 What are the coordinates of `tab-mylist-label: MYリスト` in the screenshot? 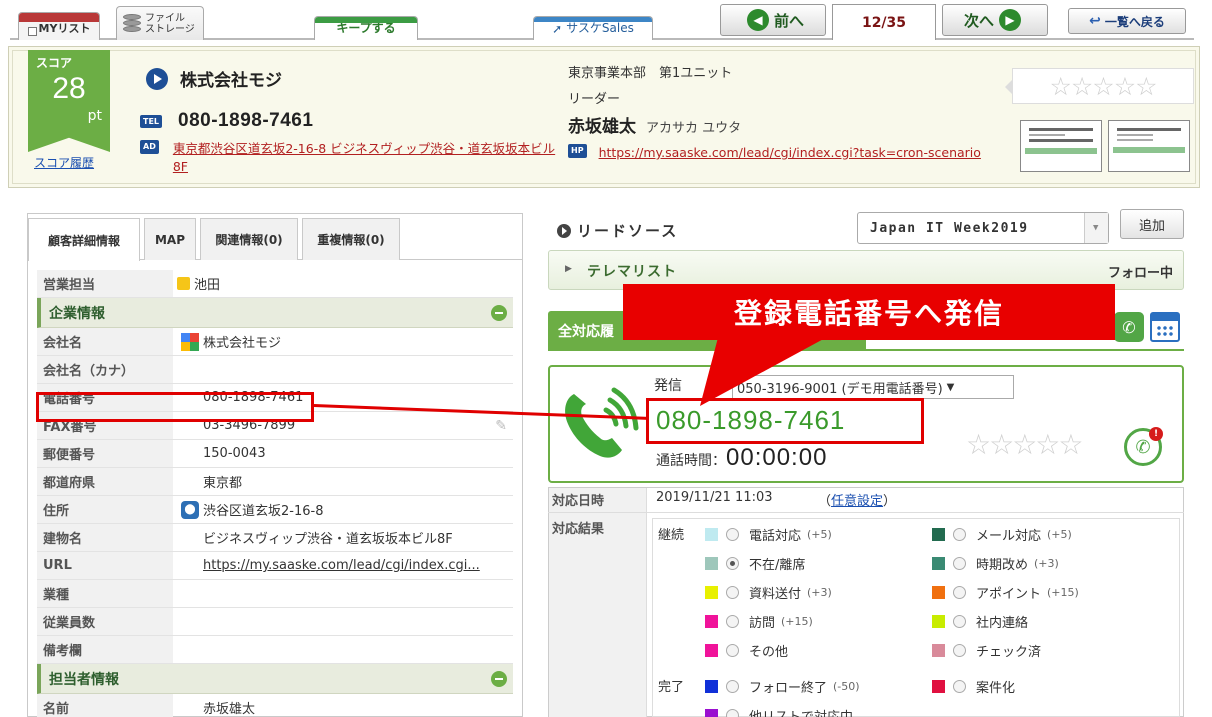 It's located at (64, 28).